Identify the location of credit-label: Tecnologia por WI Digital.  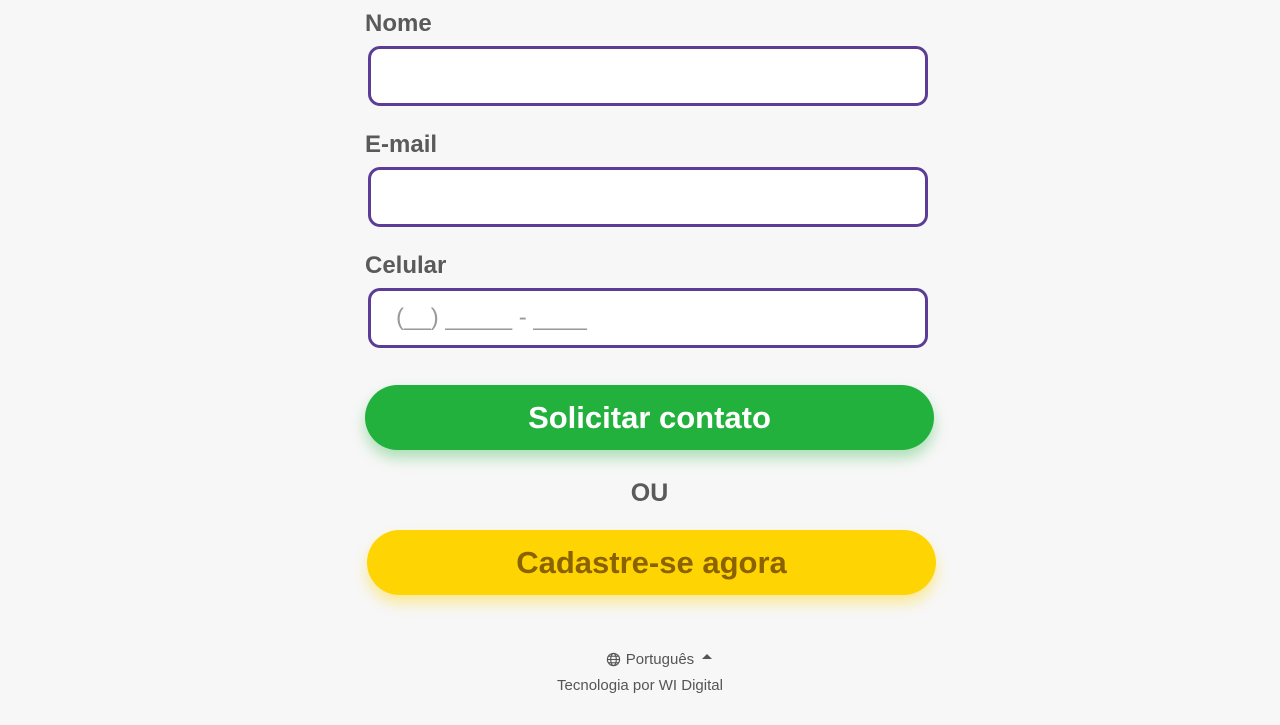
(640, 685).